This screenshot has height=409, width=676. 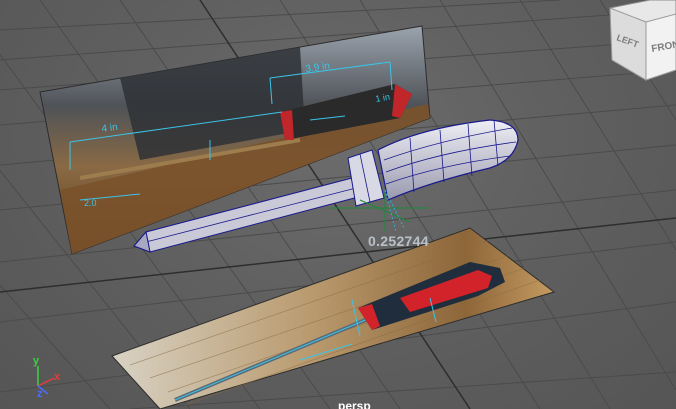 What do you see at coordinates (642, 40) in the screenshot?
I see `viewcube: LEFT FRONT` at bounding box center [642, 40].